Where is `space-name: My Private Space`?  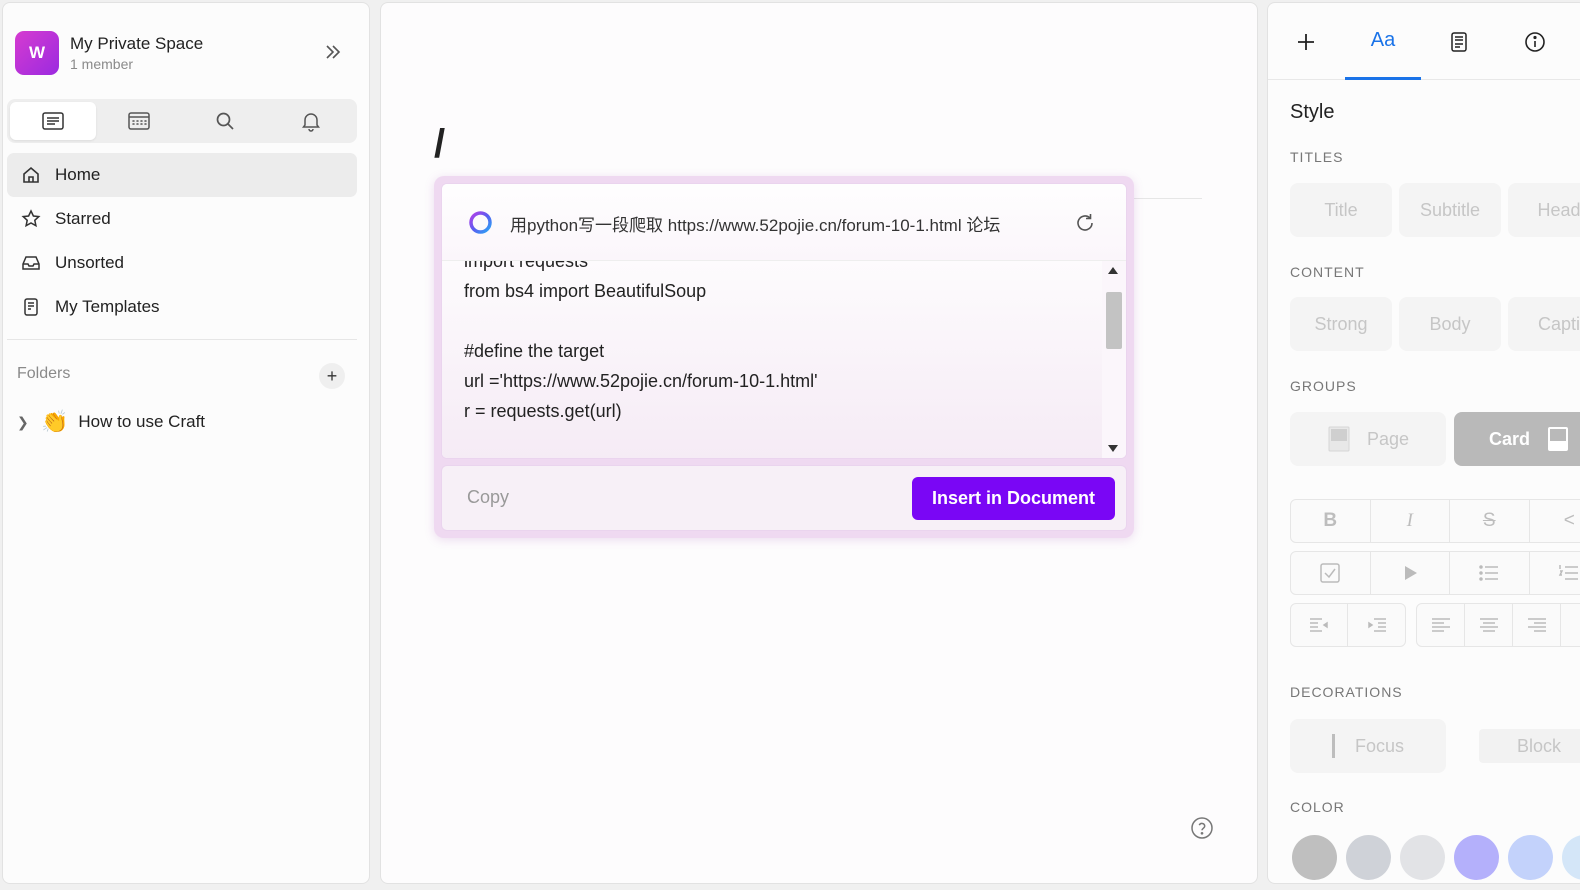 space-name: My Private Space is located at coordinates (136, 44).